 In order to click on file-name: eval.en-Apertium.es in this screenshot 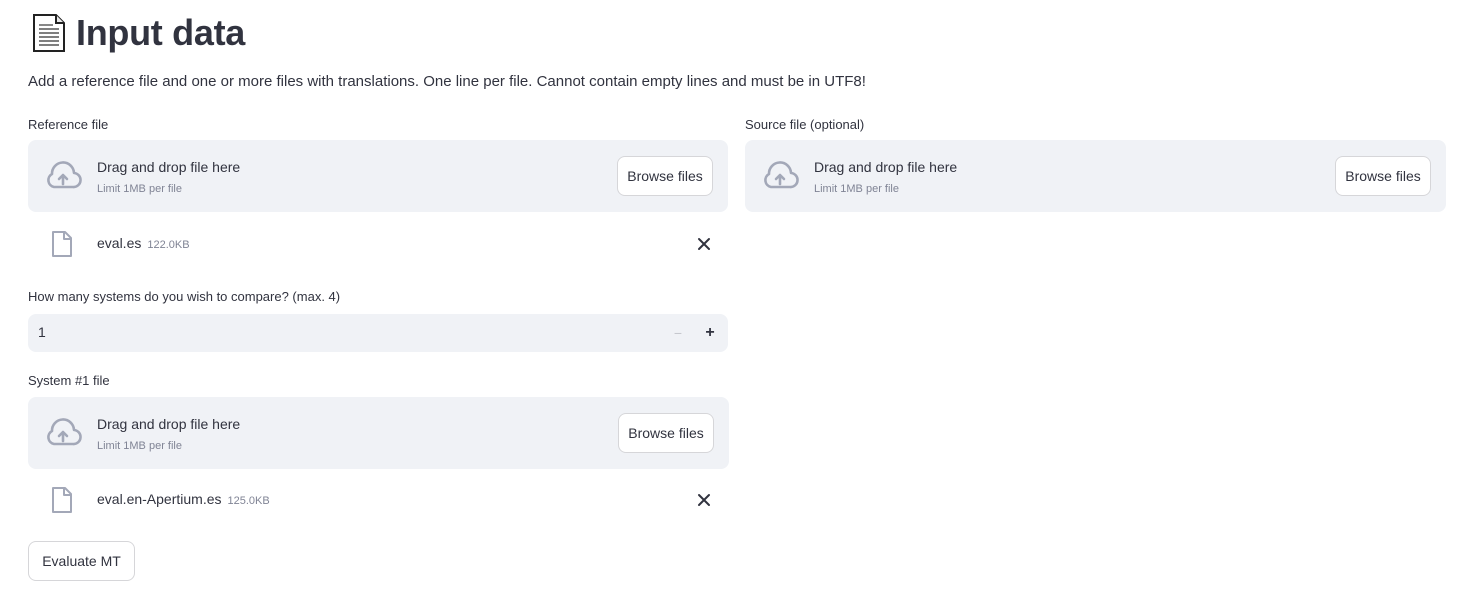, I will do `click(159, 499)`.